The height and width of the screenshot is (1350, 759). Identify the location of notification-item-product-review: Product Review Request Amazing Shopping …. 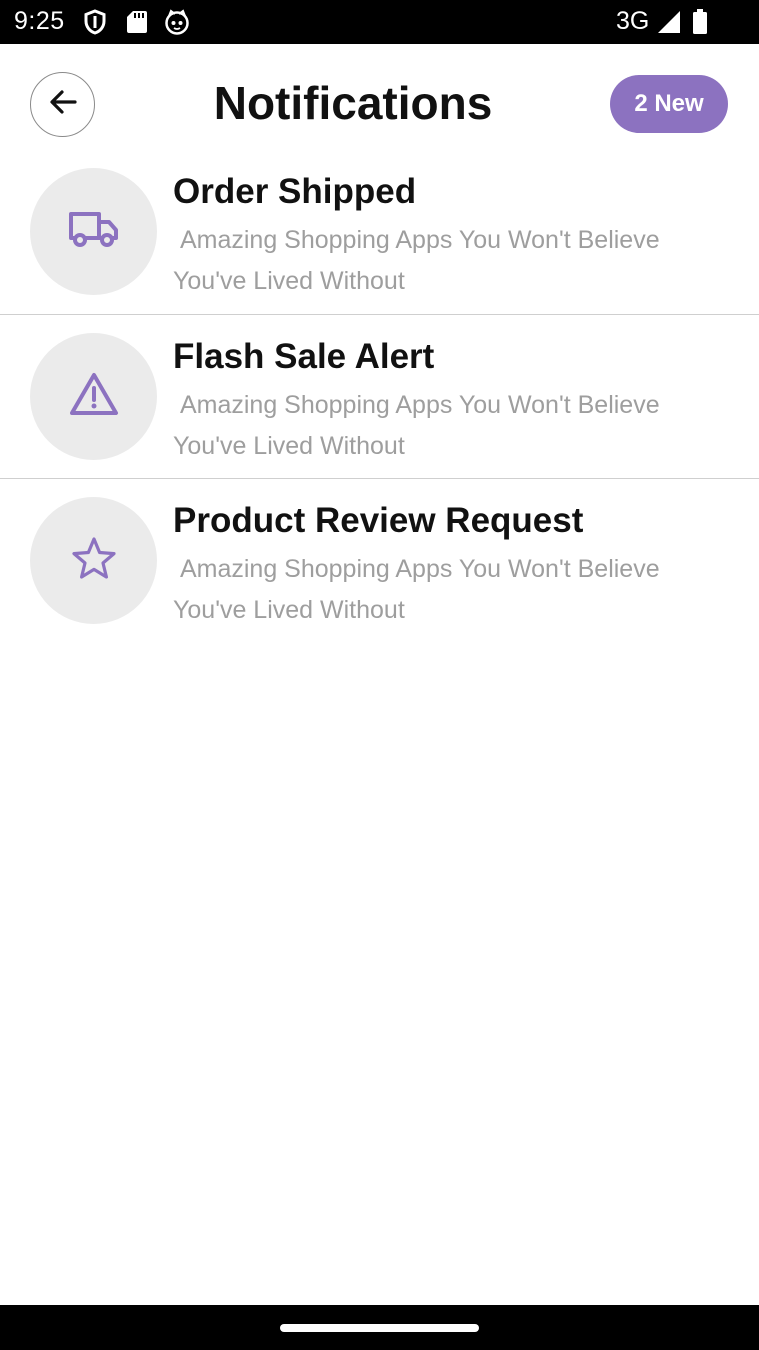
(379, 561).